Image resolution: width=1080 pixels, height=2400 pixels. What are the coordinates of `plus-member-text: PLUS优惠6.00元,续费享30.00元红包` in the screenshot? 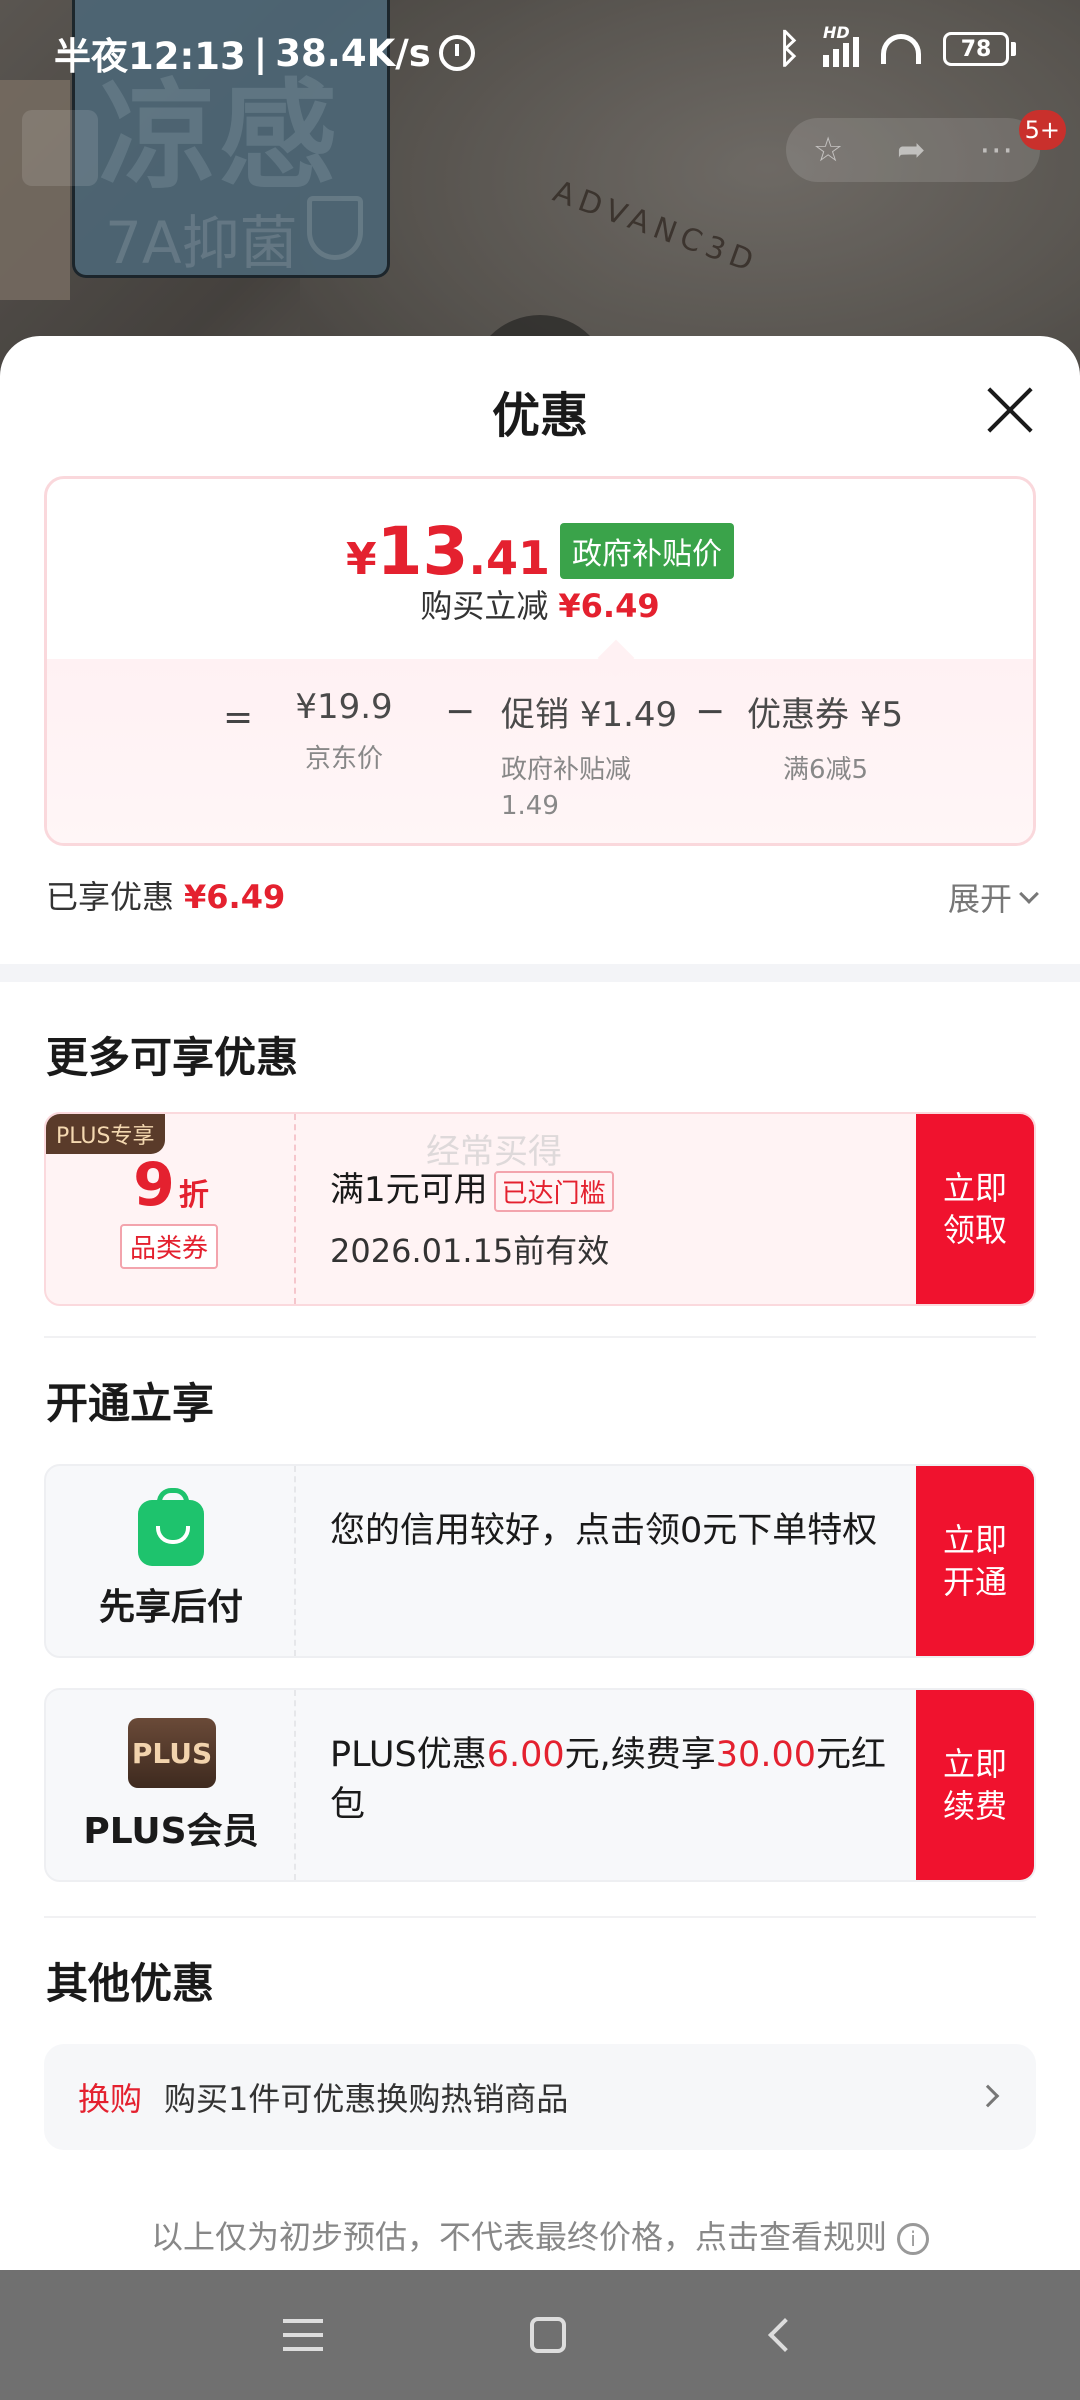 It's located at (620, 1780).